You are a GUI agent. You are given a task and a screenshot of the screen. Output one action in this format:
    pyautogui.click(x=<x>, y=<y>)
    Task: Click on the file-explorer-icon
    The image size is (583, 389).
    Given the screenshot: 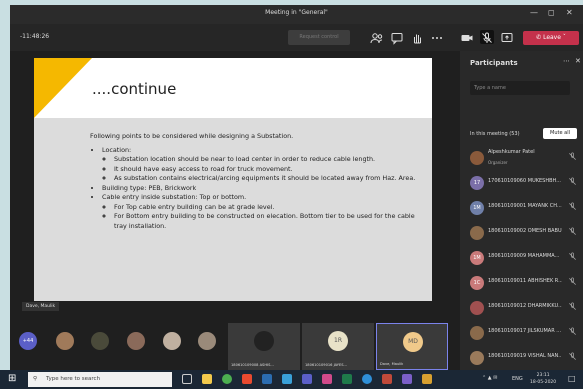 What is the action you would take?
    pyautogui.click(x=207, y=379)
    